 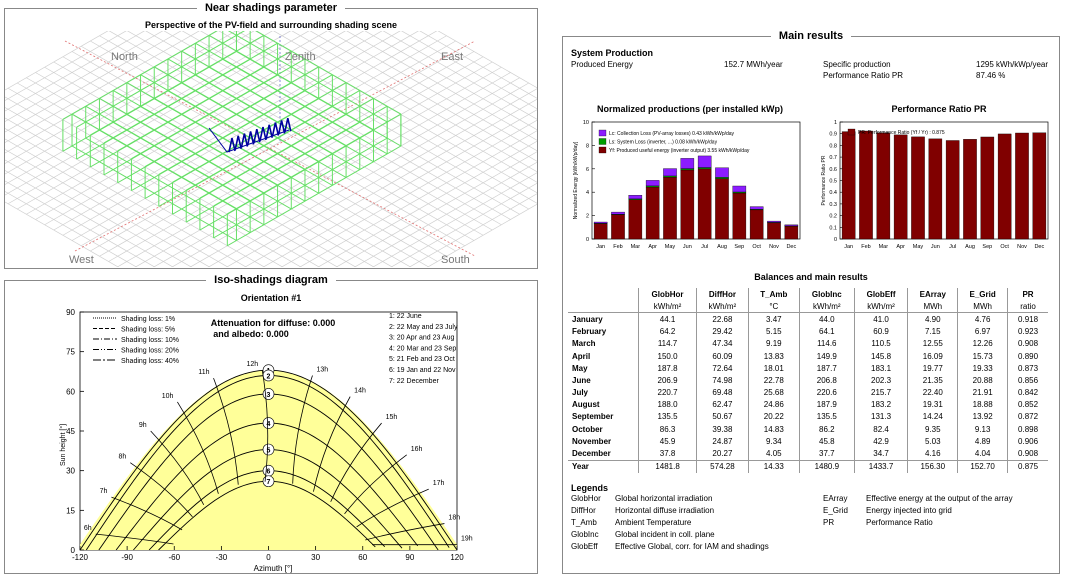 What do you see at coordinates (932, 294) in the screenshot?
I see `column-header: EArray` at bounding box center [932, 294].